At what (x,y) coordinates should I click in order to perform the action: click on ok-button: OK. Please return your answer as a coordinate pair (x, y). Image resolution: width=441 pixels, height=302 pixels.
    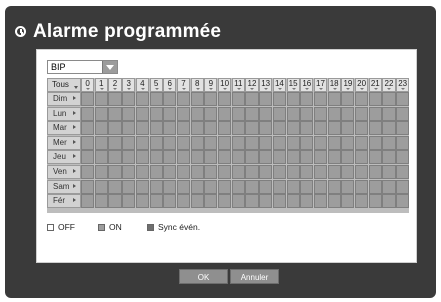
    Looking at the image, I should click on (203, 276).